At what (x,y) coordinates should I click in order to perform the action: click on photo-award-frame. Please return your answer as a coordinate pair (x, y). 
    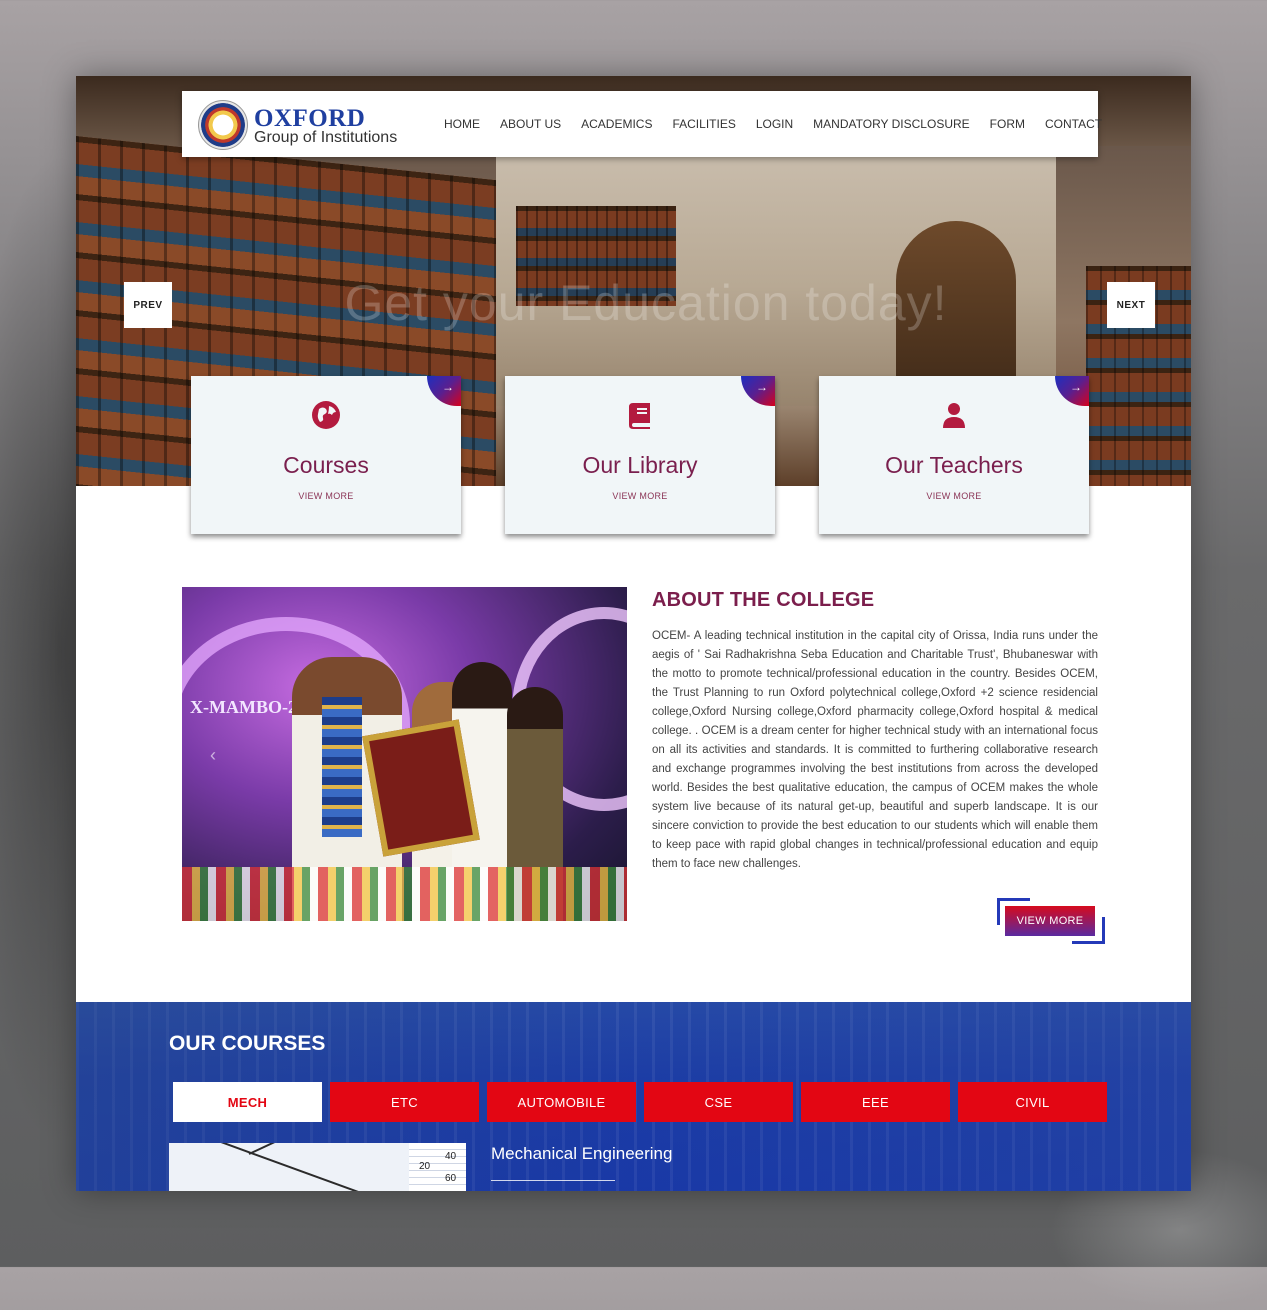
    Looking at the image, I should click on (421, 788).